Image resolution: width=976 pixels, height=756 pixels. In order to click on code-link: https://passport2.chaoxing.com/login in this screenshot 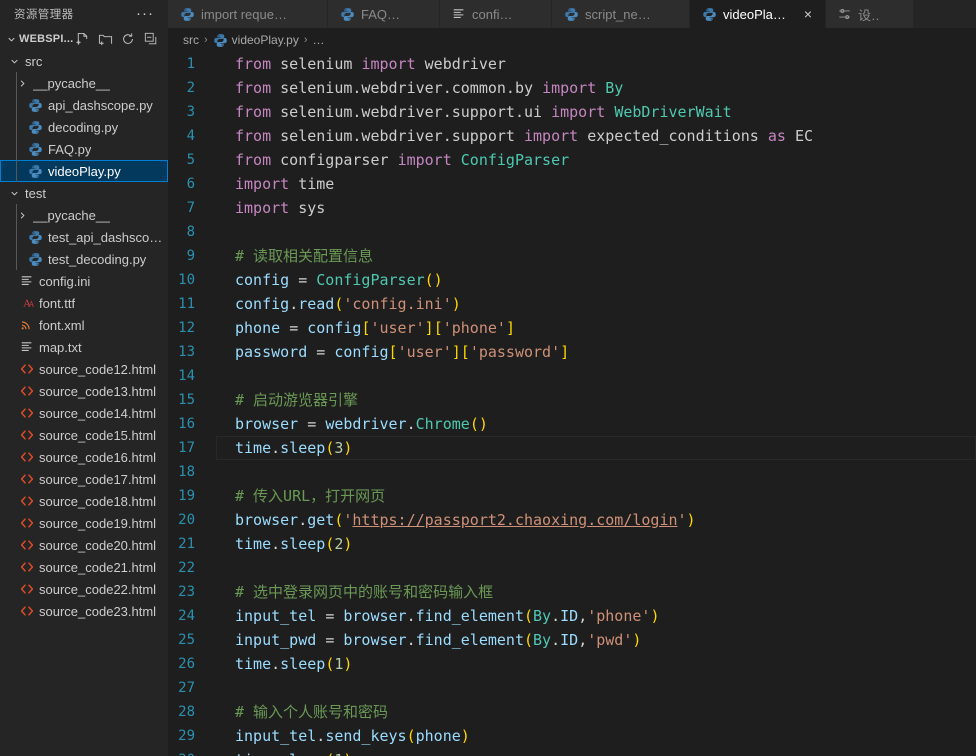, I will do `click(514, 520)`.